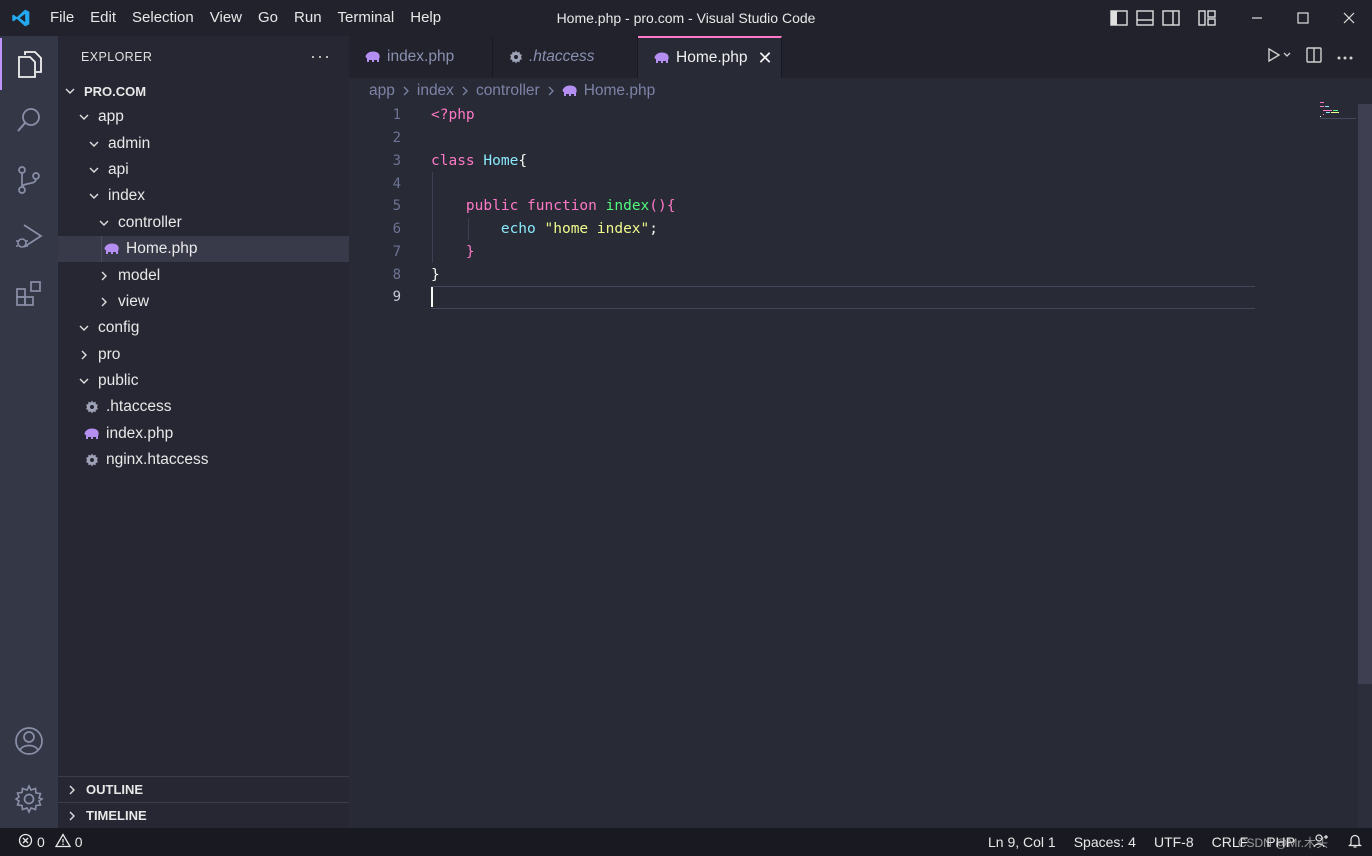 The height and width of the screenshot is (856, 1372). What do you see at coordinates (117, 57) in the screenshot?
I see `explorer-title: EXPLORER` at bounding box center [117, 57].